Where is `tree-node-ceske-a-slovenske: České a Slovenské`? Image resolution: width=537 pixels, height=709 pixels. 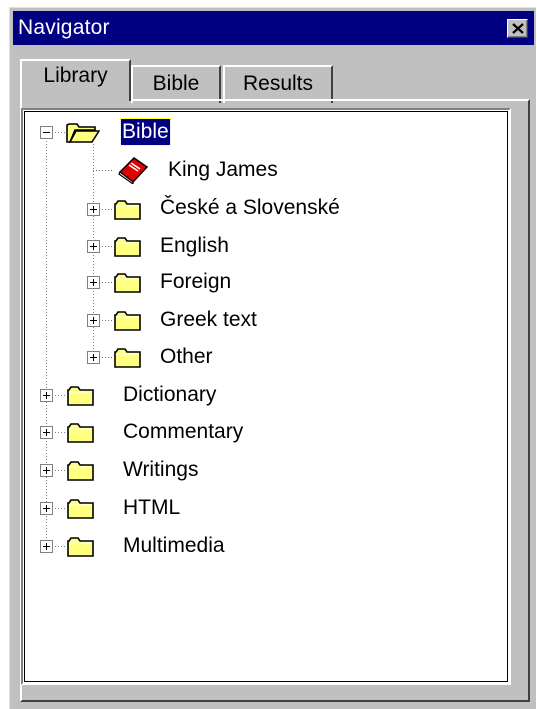
tree-node-ceske-a-slovenske: České a Slovenské is located at coordinates (263, 209).